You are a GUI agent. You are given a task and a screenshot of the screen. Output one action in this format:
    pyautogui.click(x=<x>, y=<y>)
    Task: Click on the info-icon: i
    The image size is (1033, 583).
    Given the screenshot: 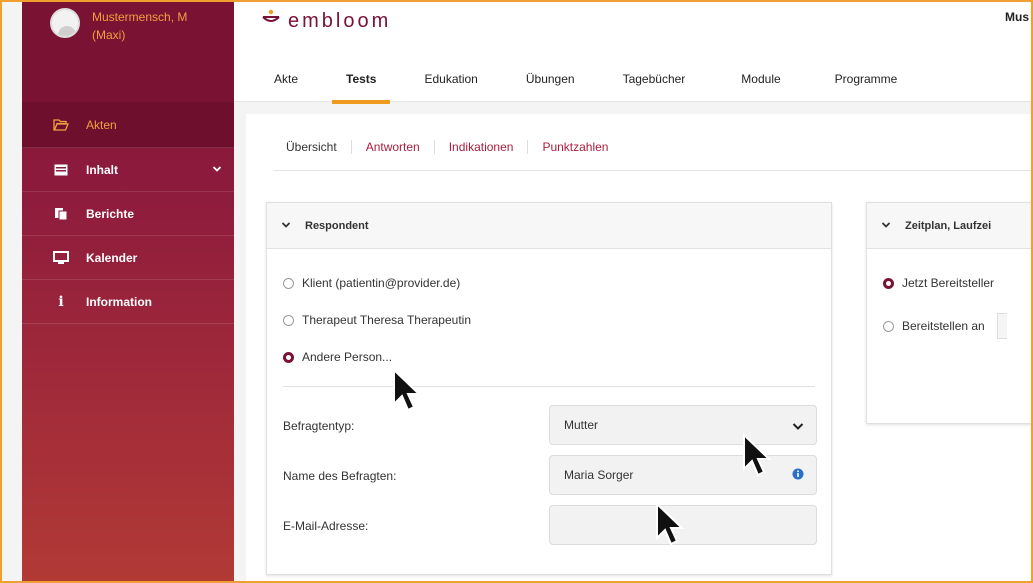 What is the action you would take?
    pyautogui.click(x=61, y=301)
    